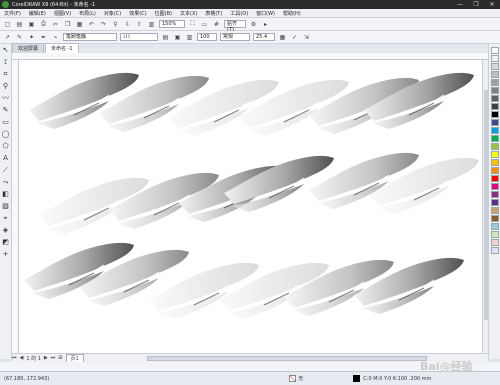 This screenshot has width=500, height=385. What do you see at coordinates (5, 254) in the screenshot?
I see `add-tool-icon: +` at bounding box center [5, 254].